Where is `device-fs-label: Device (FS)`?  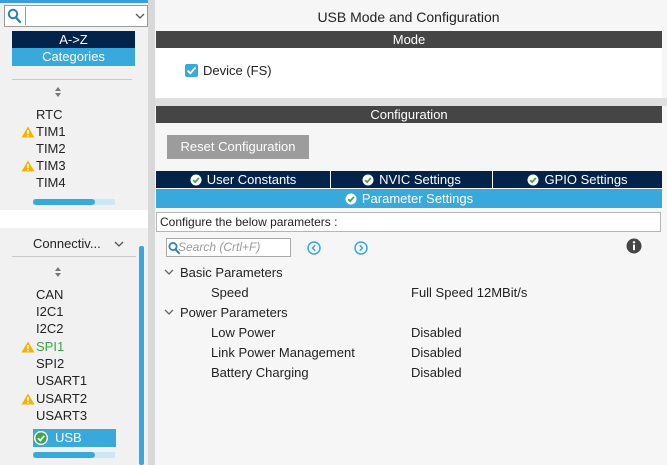
device-fs-label: Device (FS) is located at coordinates (237, 70).